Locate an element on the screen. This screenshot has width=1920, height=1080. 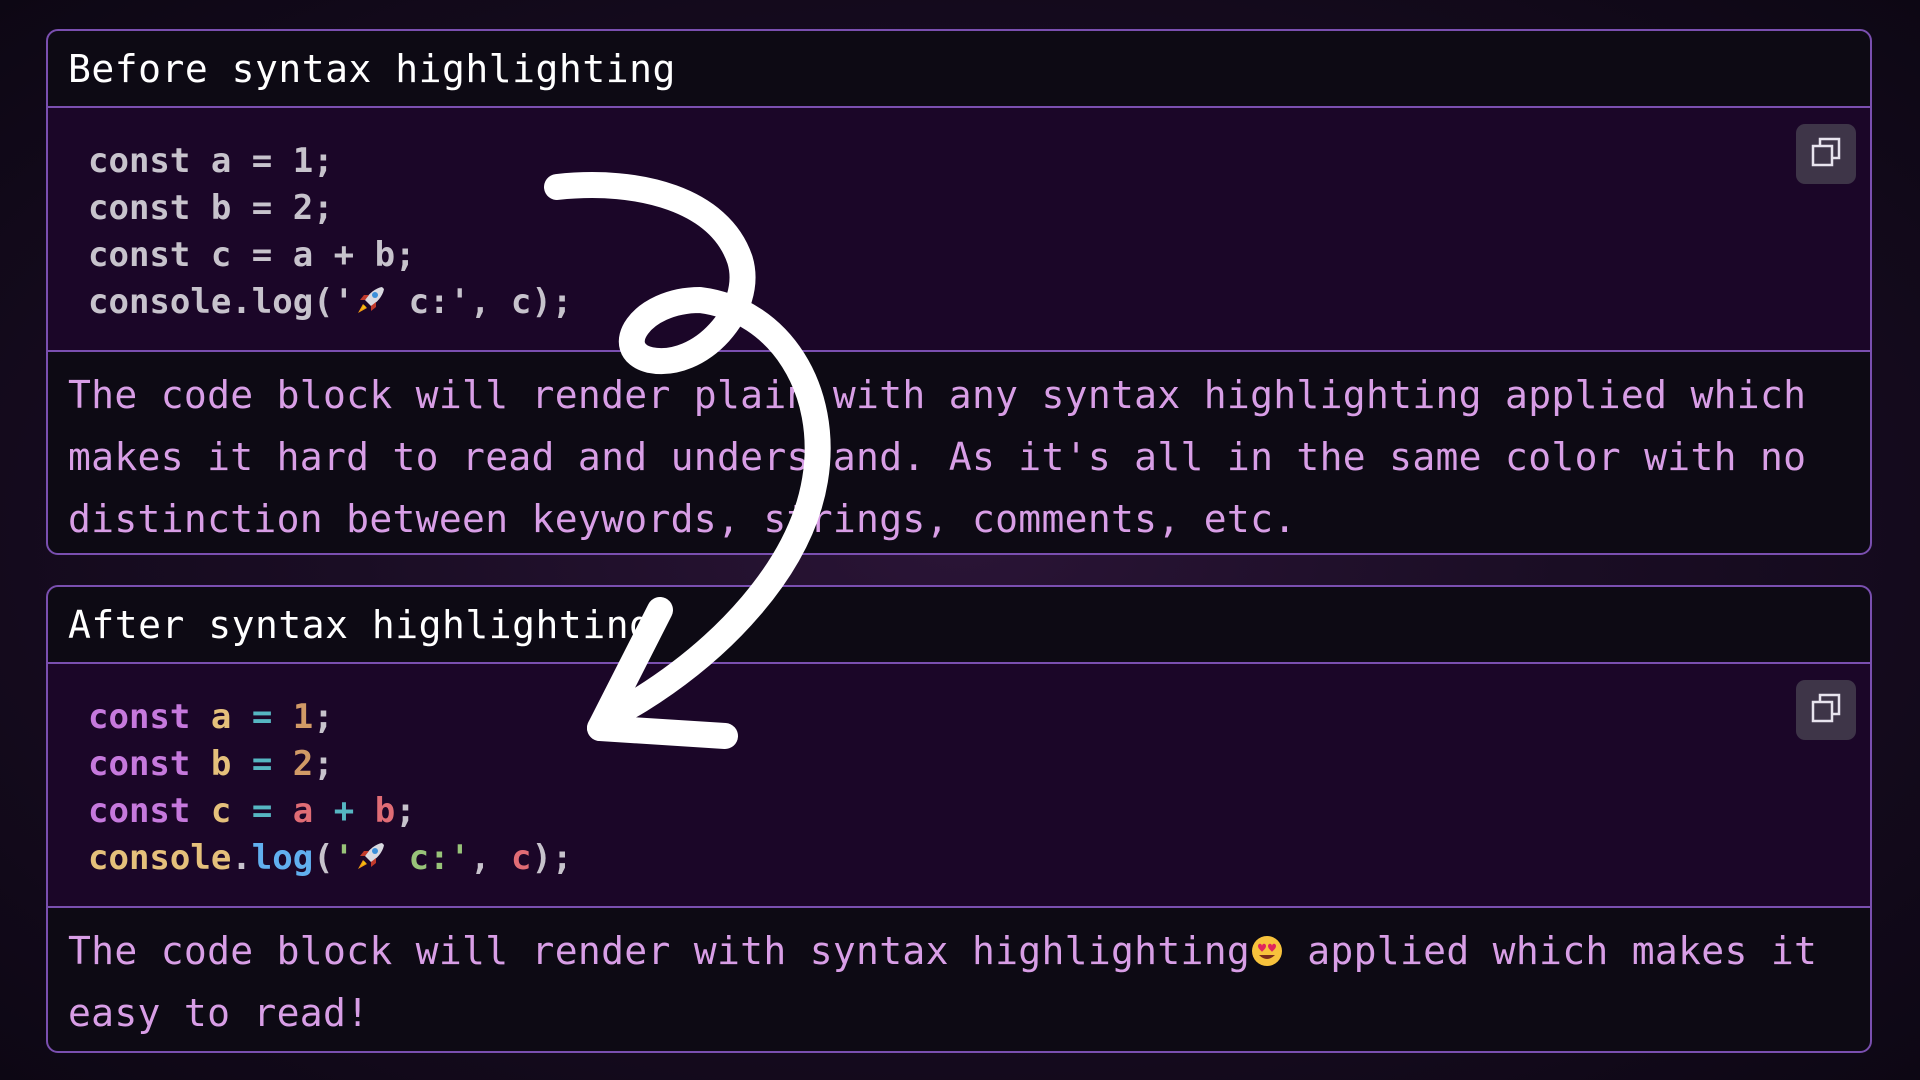
code-text: console.log(' is located at coordinates (221, 302).